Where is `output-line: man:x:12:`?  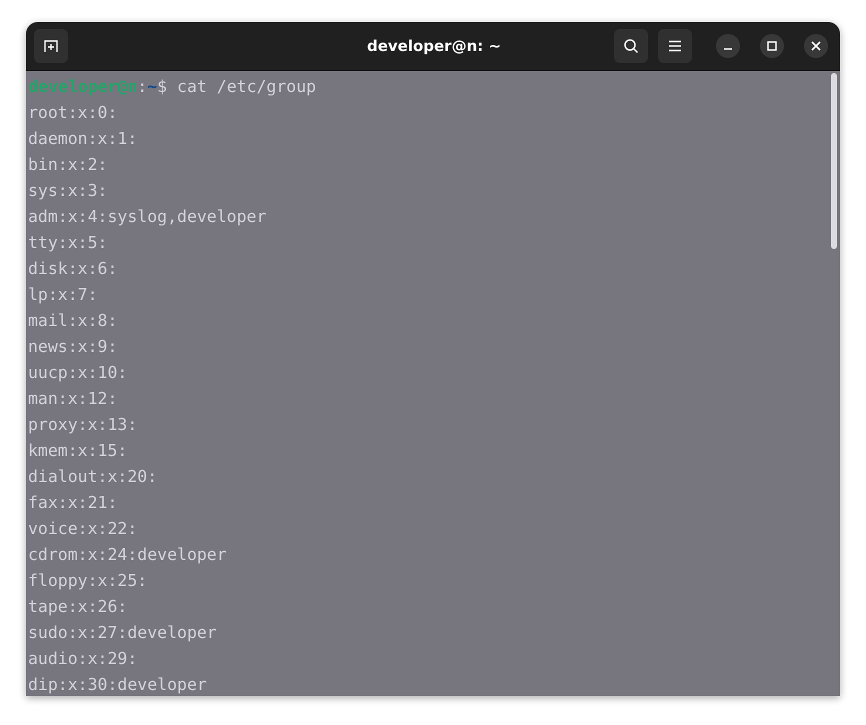
output-line: man:x:12: is located at coordinates (73, 399).